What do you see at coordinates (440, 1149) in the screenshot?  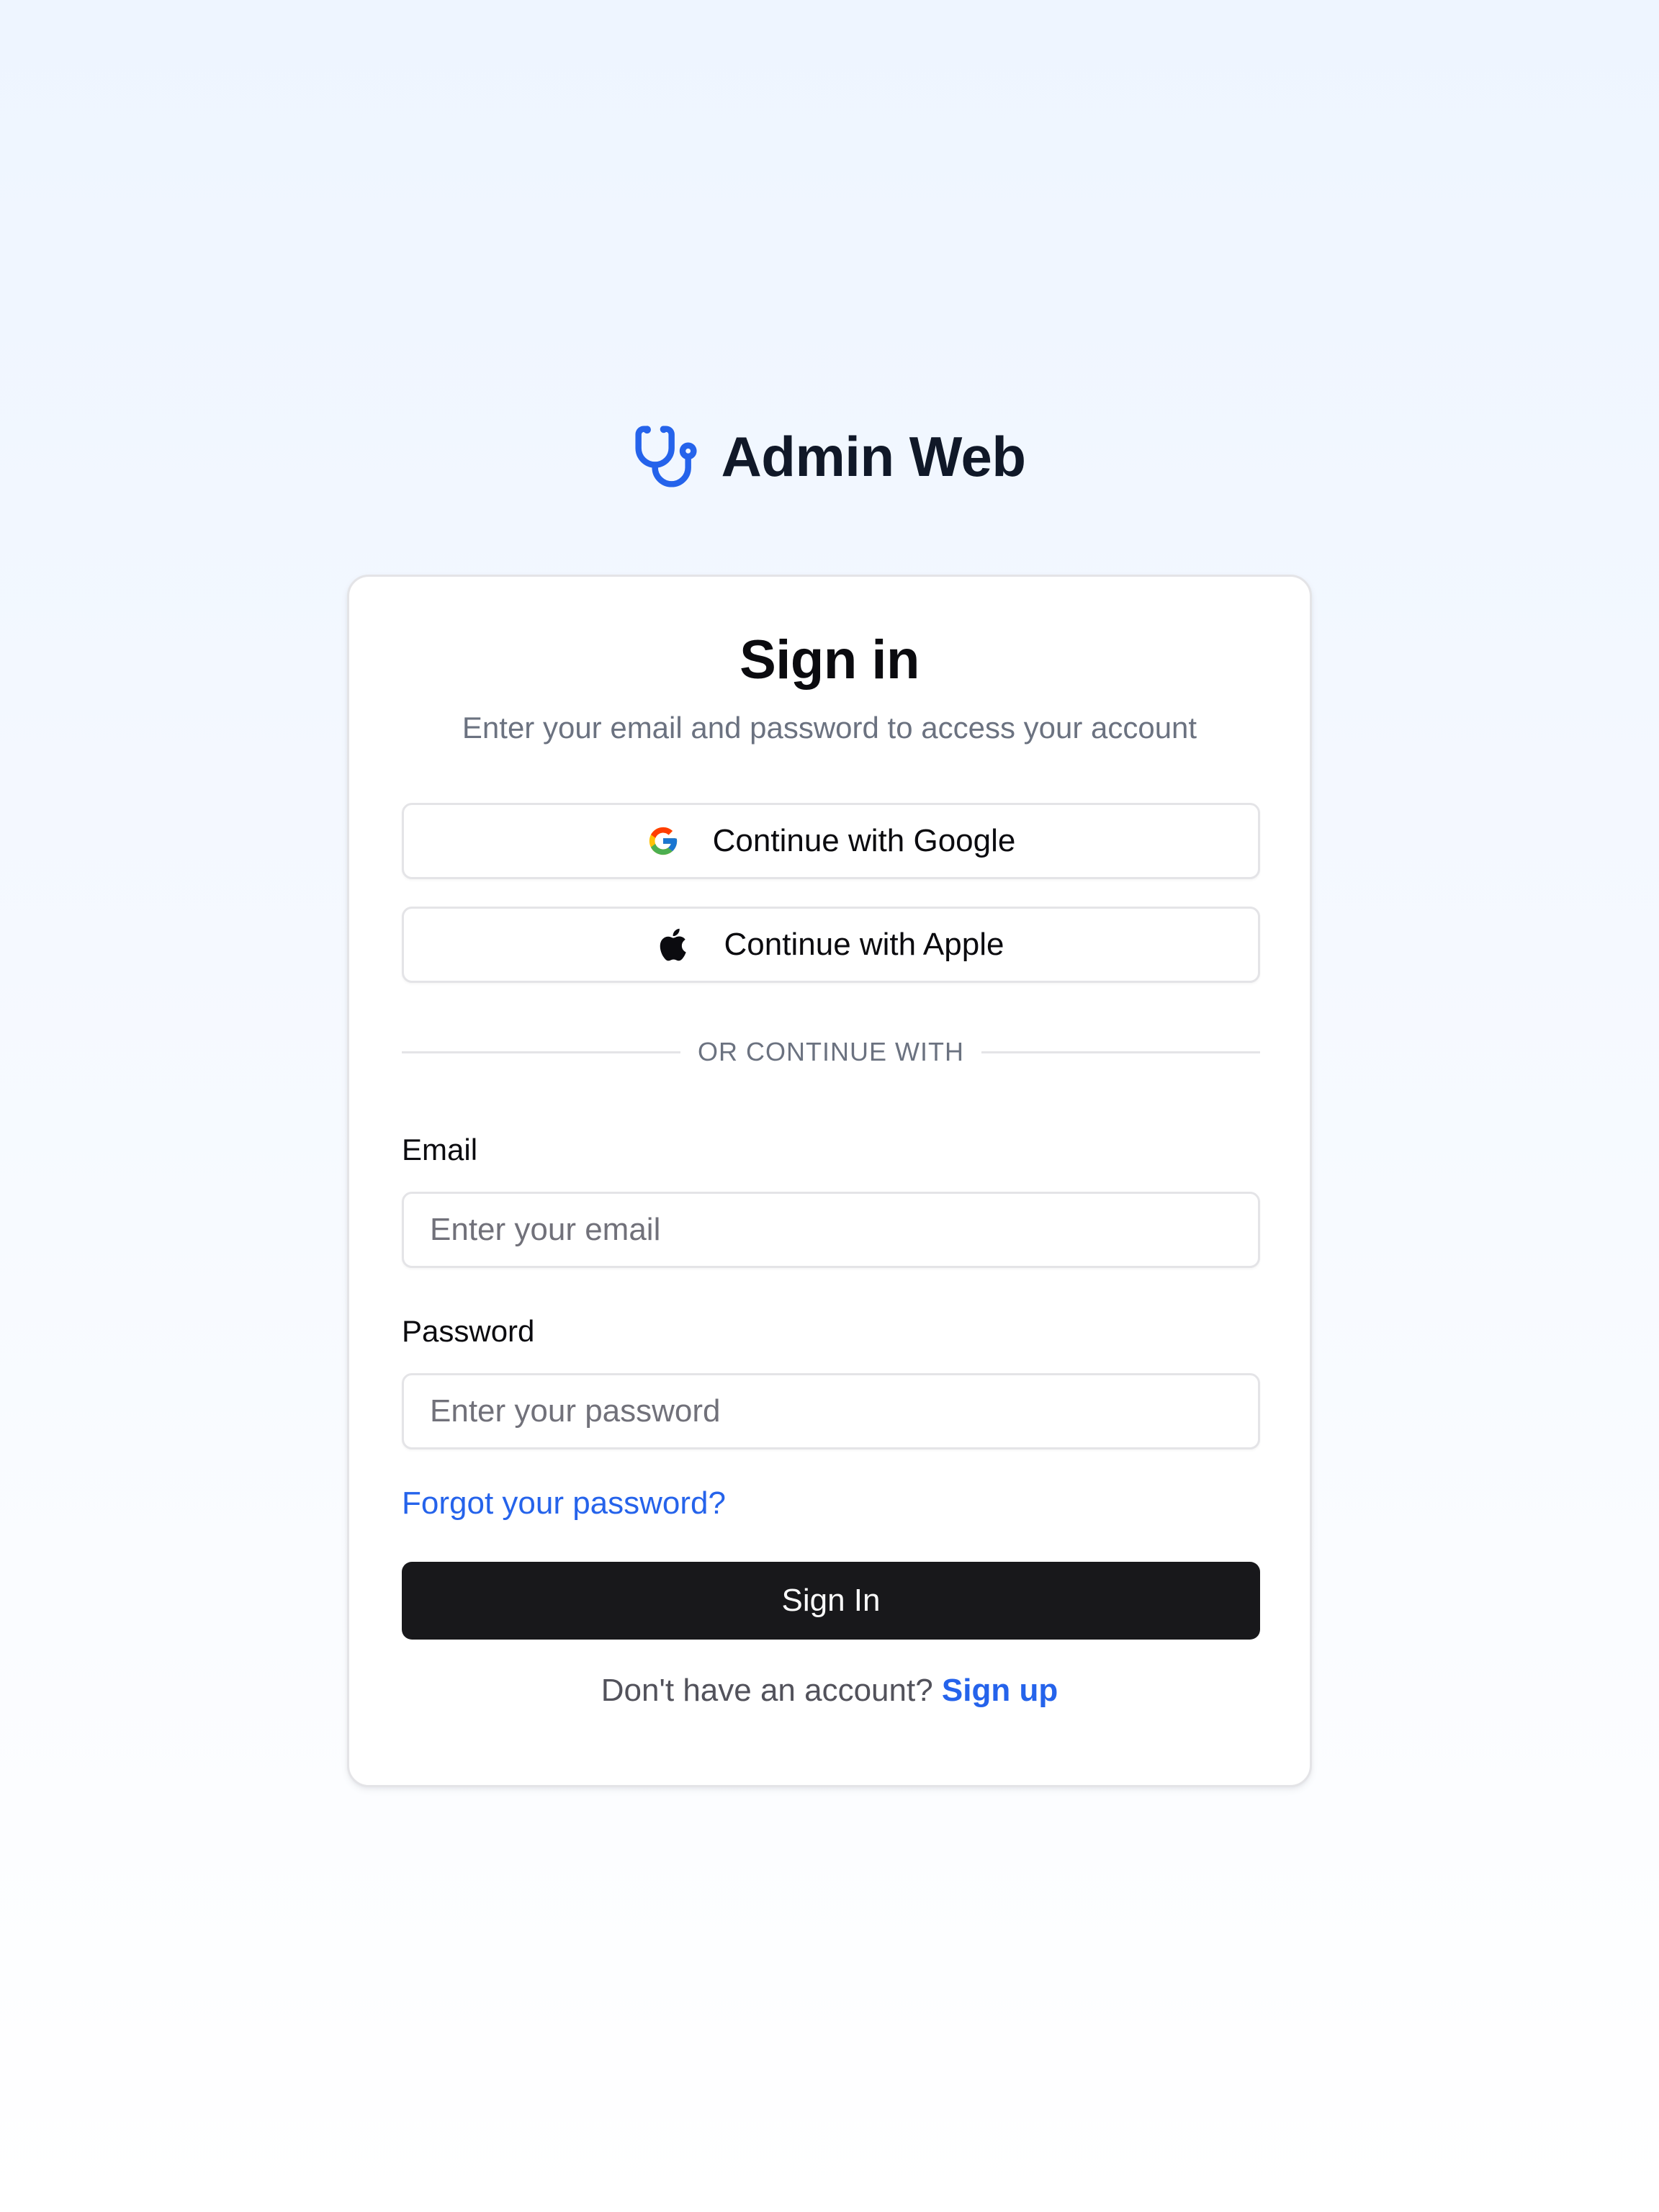 I see `email-label: Email` at bounding box center [440, 1149].